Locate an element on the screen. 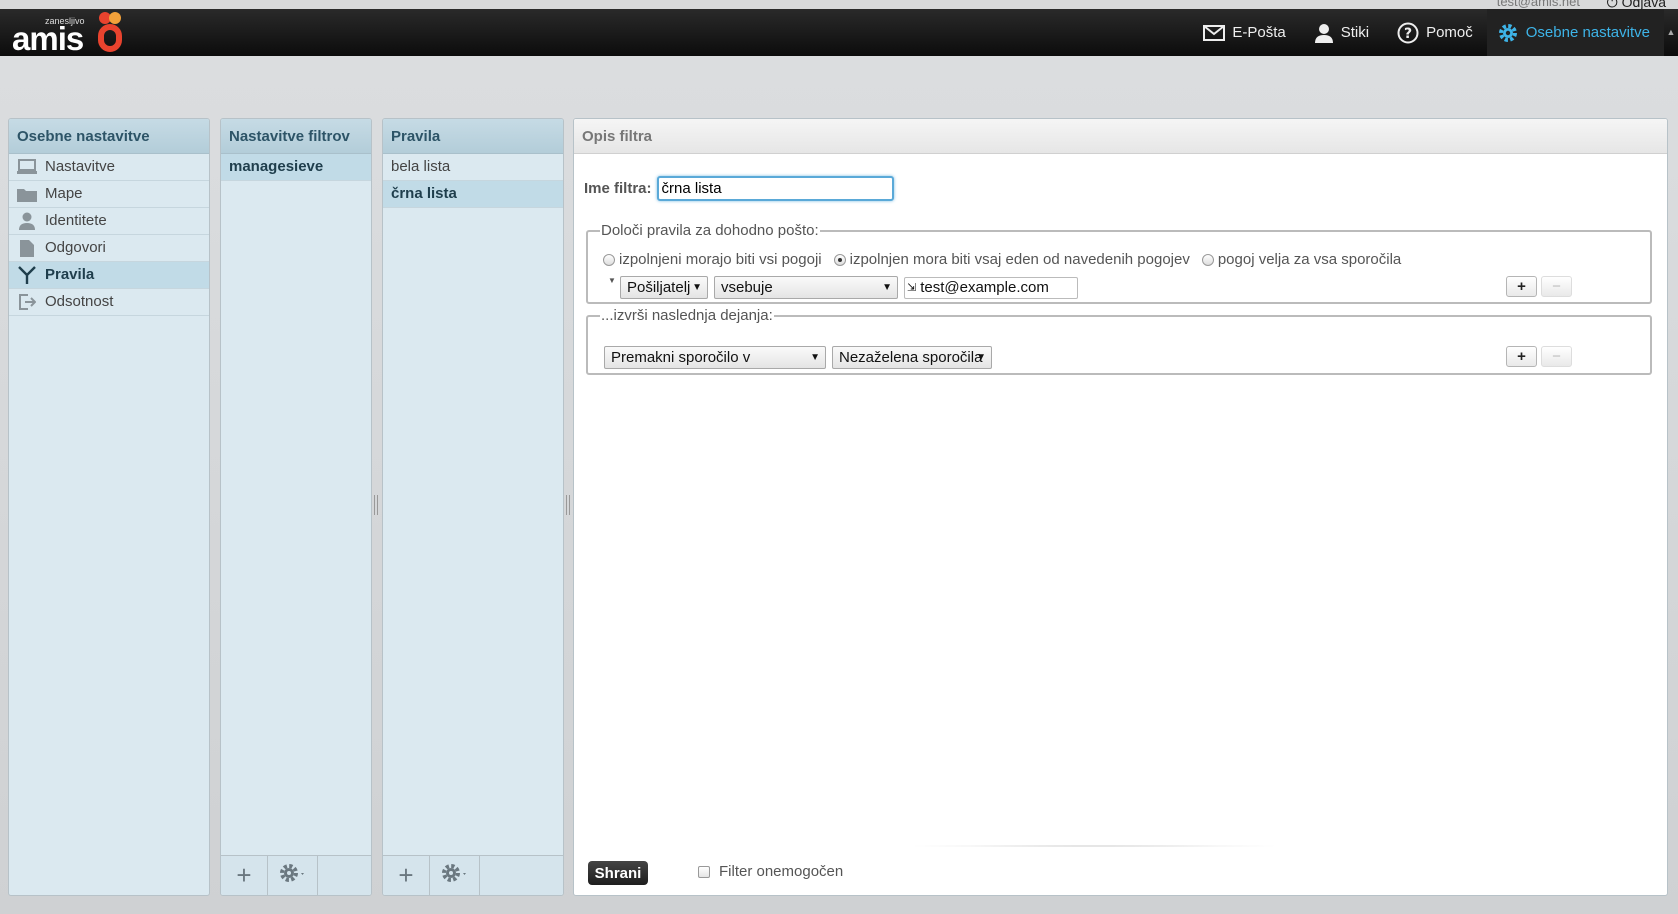  rule-actions-button is located at coordinates (455, 875).